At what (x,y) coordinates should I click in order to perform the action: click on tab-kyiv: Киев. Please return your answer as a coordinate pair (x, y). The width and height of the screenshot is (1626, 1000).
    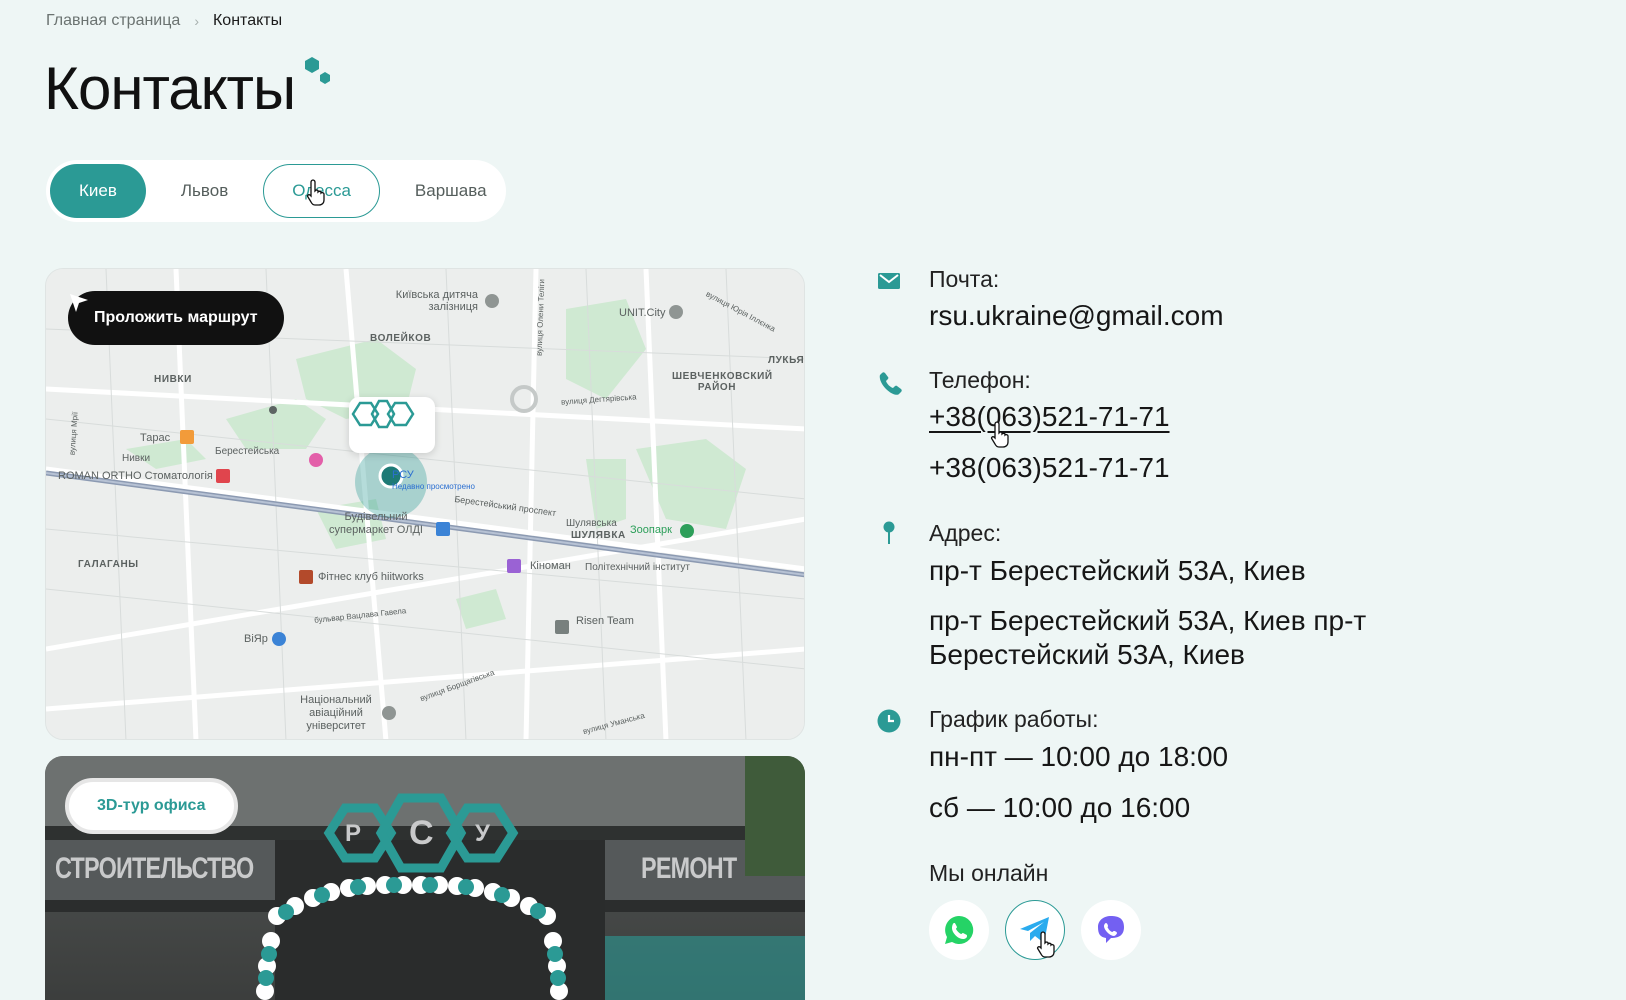
    Looking at the image, I should click on (98, 191).